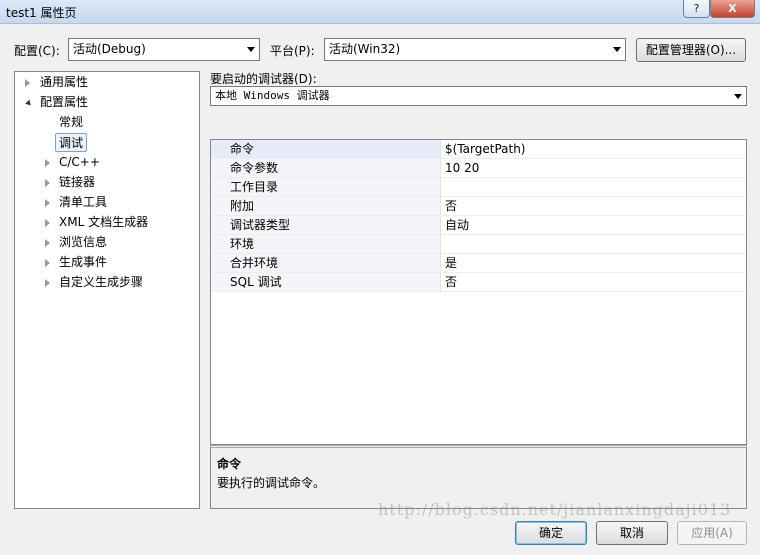 The height and width of the screenshot is (555, 760). What do you see at coordinates (478, 244) in the screenshot?
I see `property-row-environment: 环境` at bounding box center [478, 244].